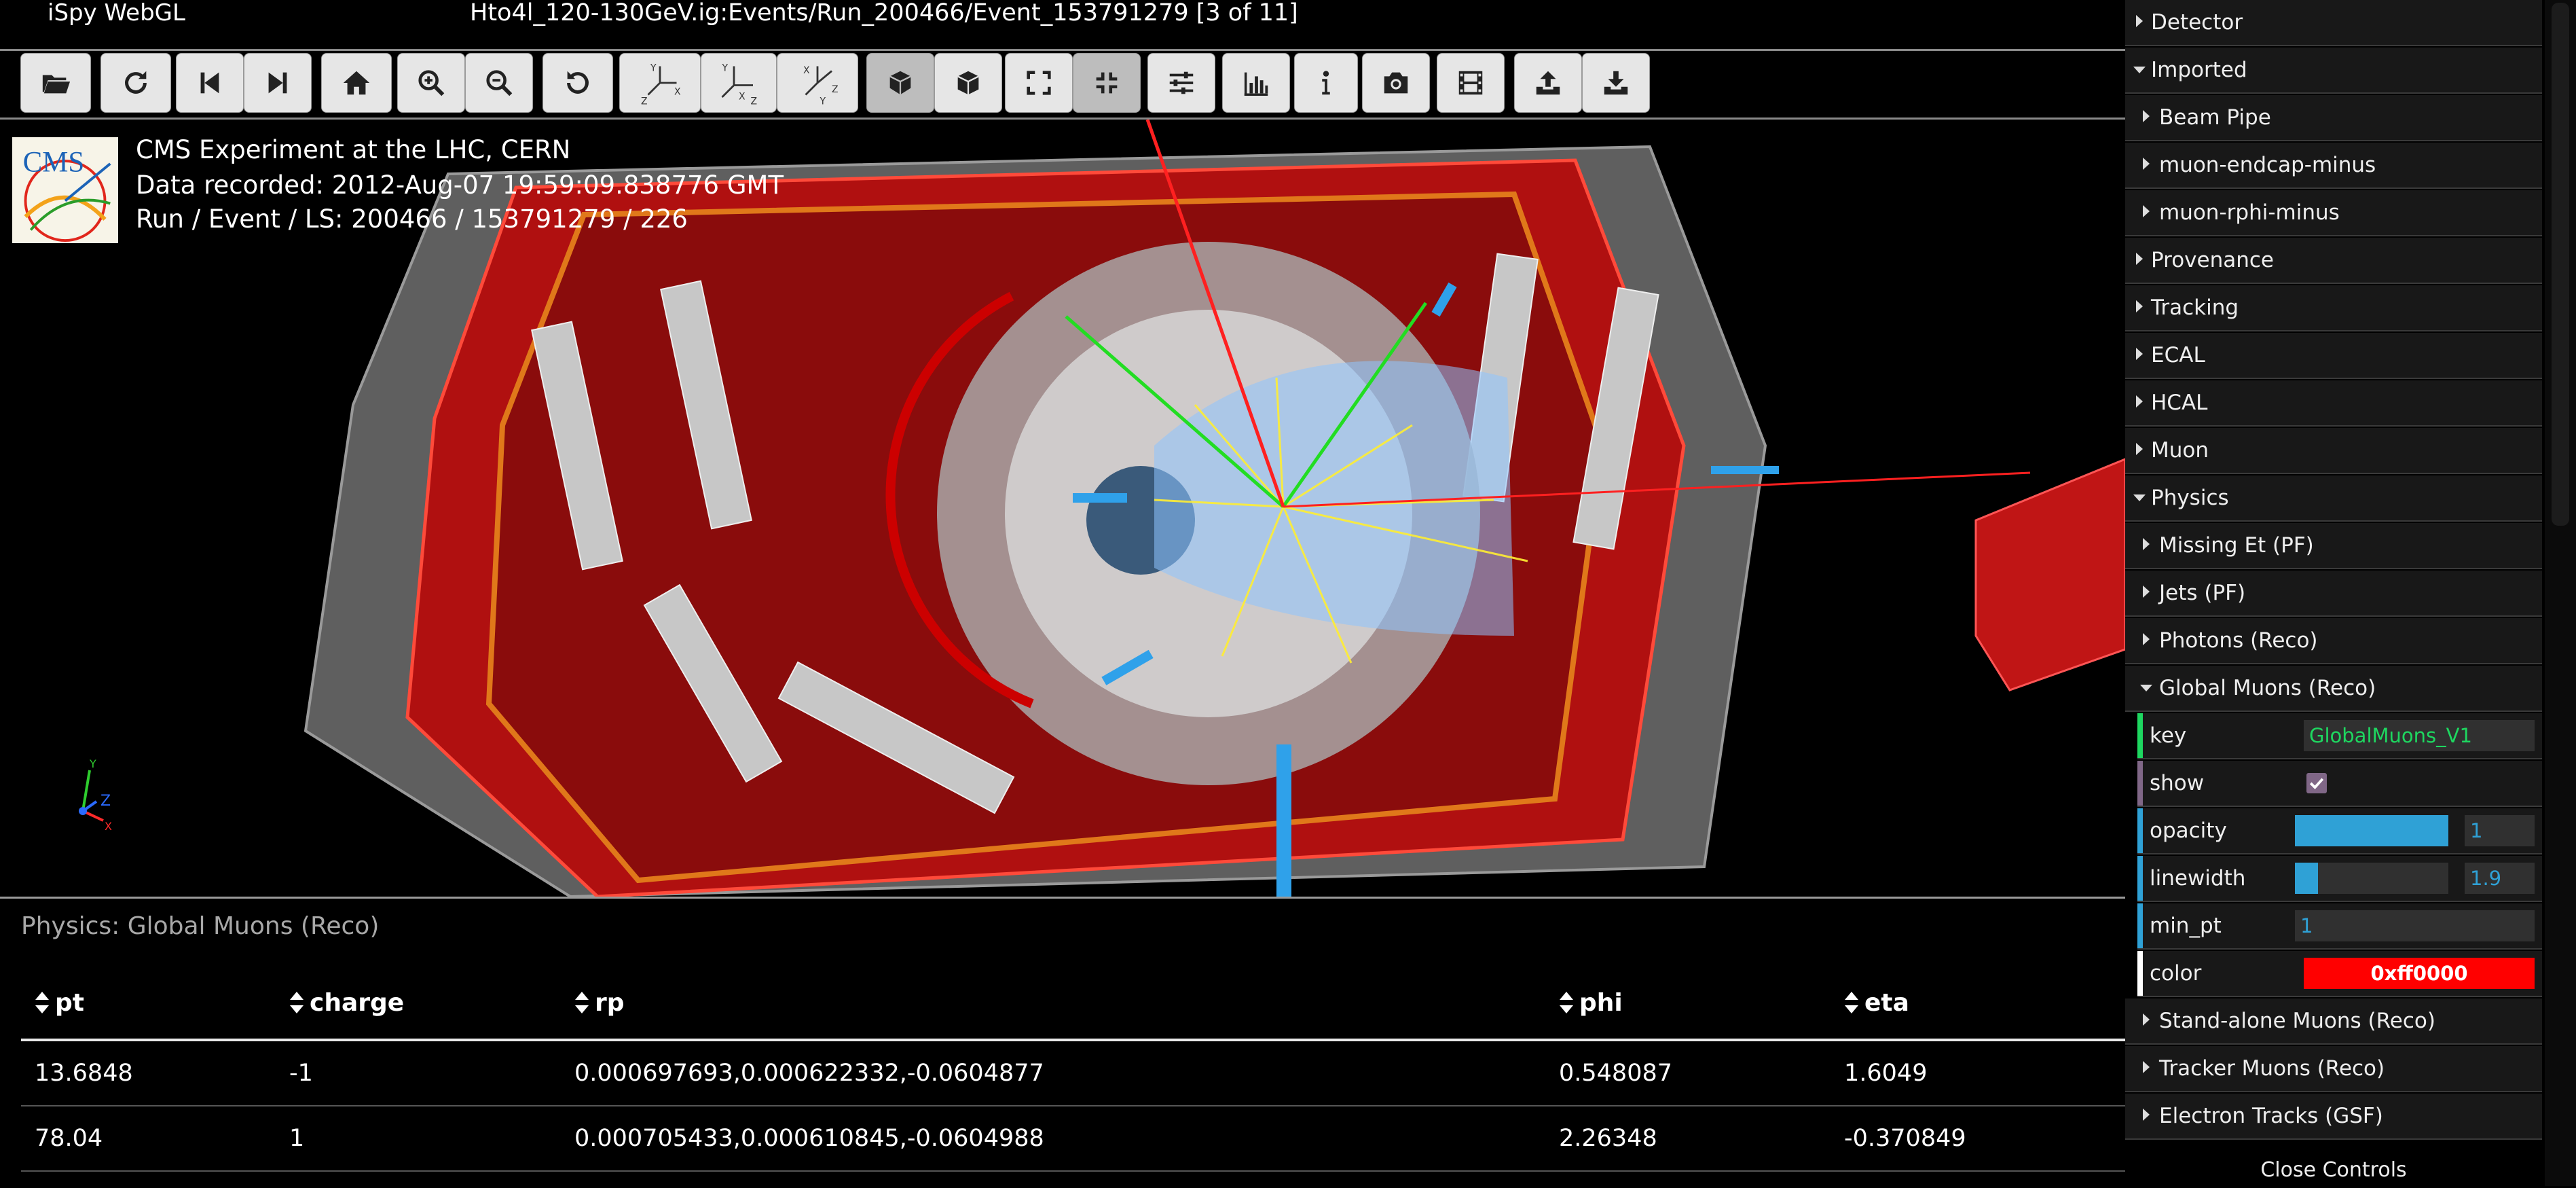 The image size is (2576, 1188). Describe the element at coordinates (2146, 688) in the screenshot. I see `caret-down-icon` at that location.